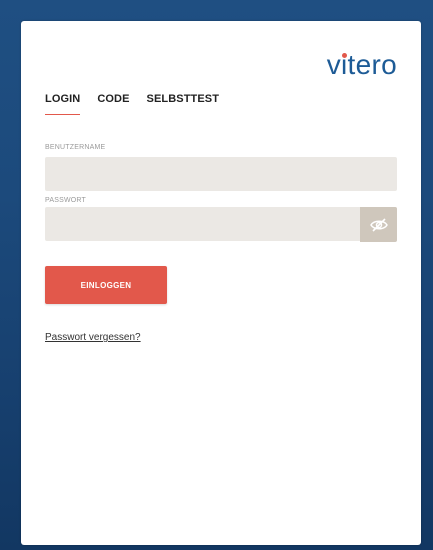 This screenshot has height=550, width=433. What do you see at coordinates (221, 224) in the screenshot?
I see `password-input` at bounding box center [221, 224].